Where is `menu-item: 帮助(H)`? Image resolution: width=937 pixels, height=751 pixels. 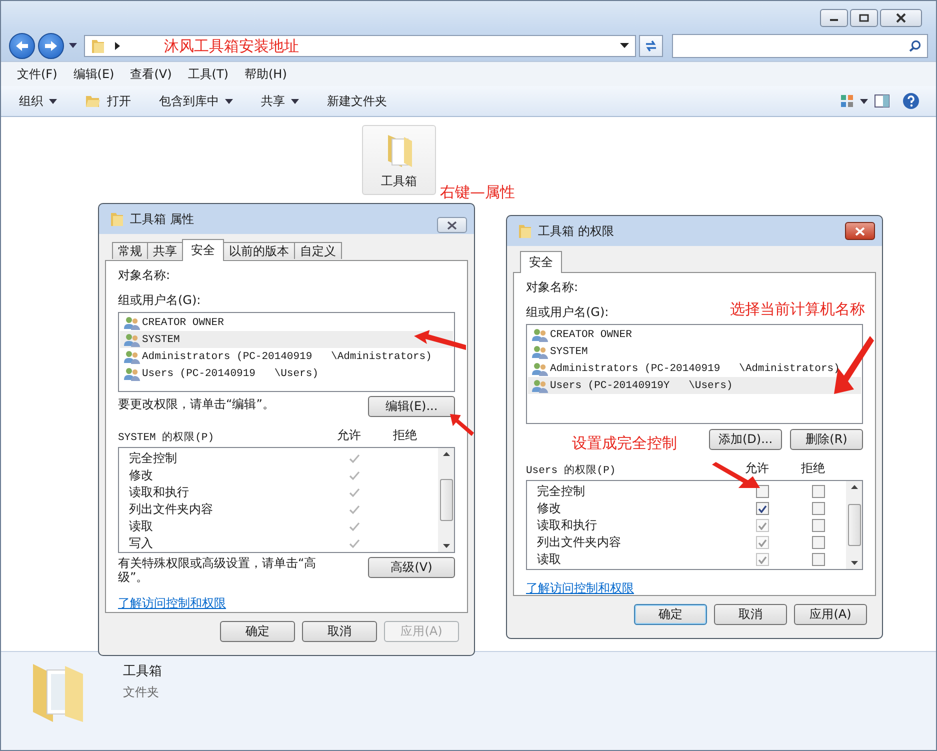
menu-item: 帮助(H) is located at coordinates (265, 74).